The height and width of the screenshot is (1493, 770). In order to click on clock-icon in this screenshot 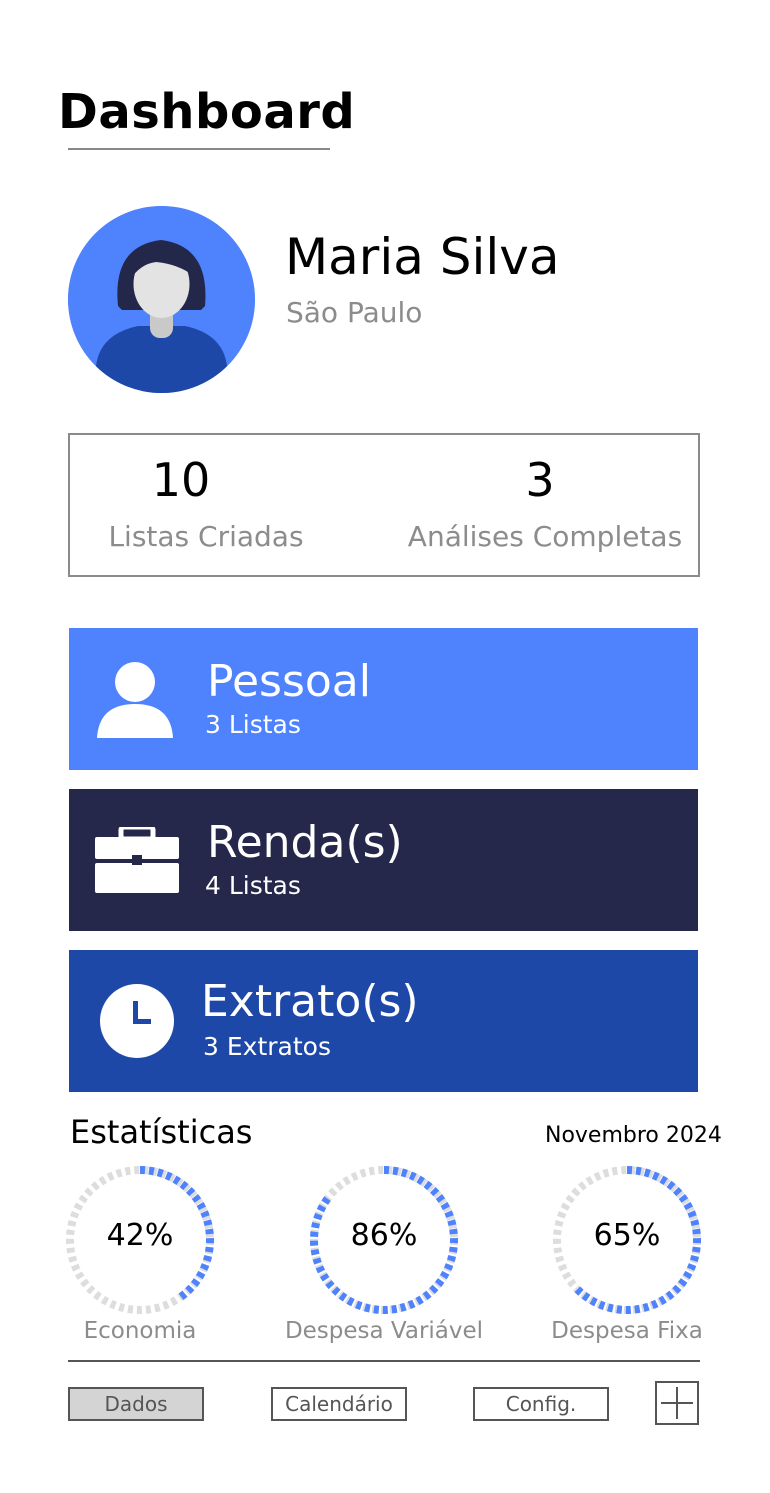, I will do `click(137, 1023)`.